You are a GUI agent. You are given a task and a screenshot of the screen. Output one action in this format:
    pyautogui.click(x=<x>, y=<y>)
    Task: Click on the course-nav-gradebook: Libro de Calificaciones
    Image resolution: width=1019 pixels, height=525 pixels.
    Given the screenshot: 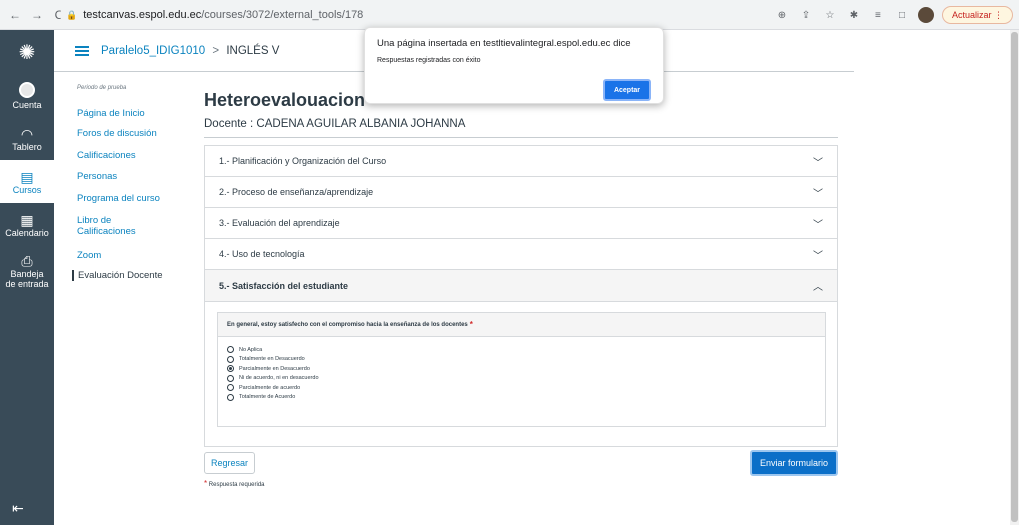 What is the action you would take?
    pyautogui.click(x=109, y=226)
    